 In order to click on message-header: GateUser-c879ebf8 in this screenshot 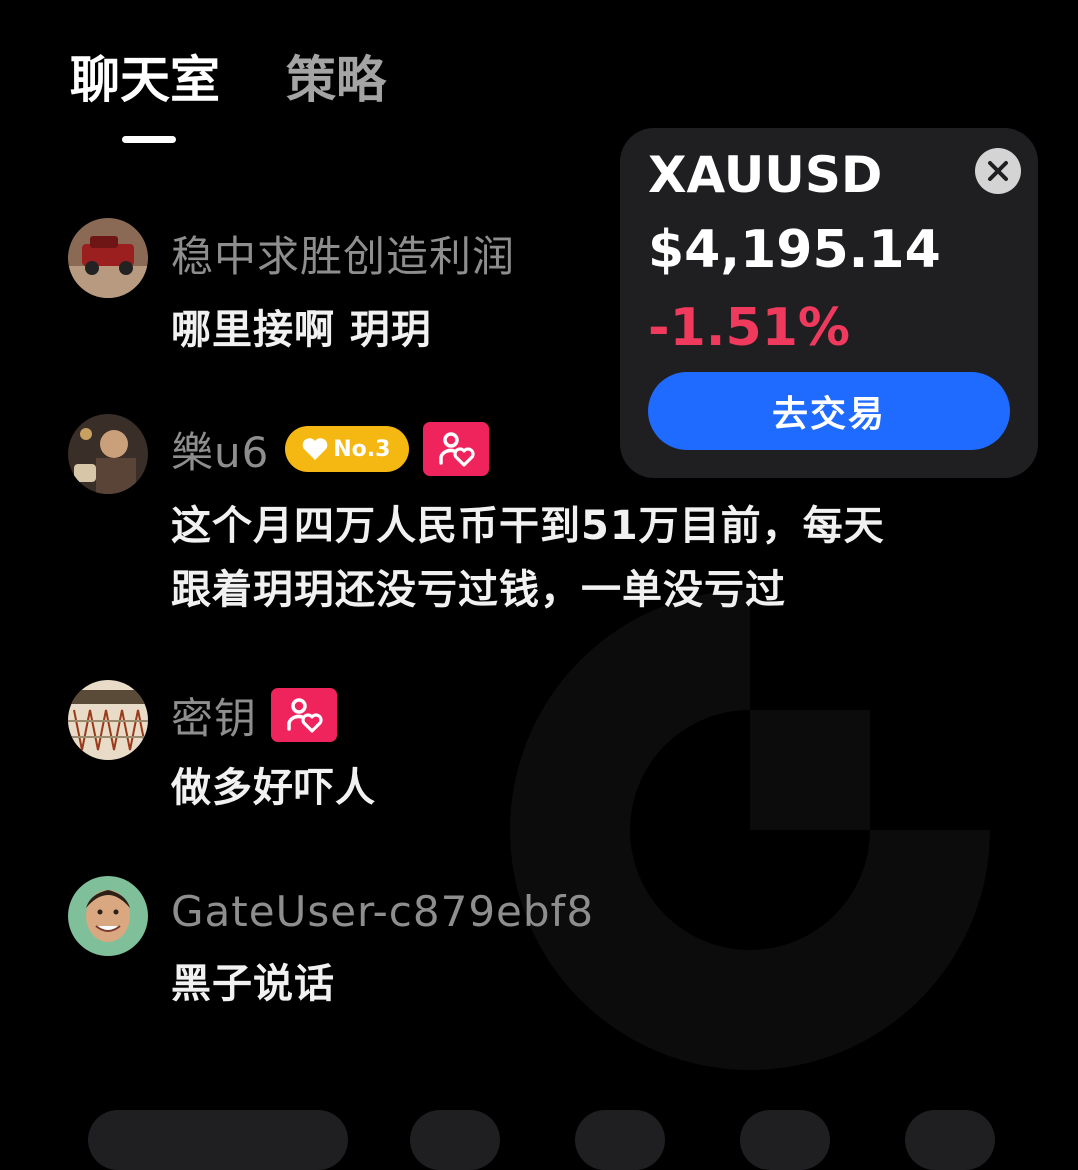, I will do `click(382, 911)`.